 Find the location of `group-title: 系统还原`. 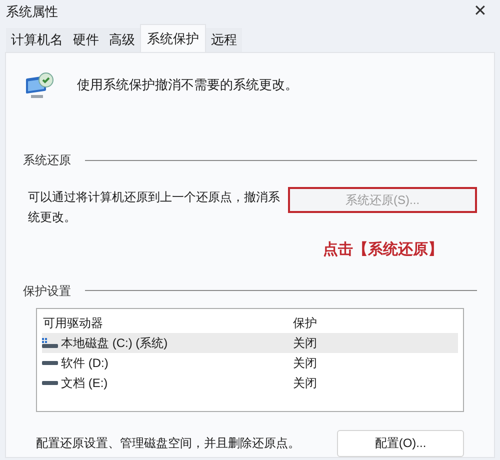

group-title: 系统还原 is located at coordinates (47, 160).